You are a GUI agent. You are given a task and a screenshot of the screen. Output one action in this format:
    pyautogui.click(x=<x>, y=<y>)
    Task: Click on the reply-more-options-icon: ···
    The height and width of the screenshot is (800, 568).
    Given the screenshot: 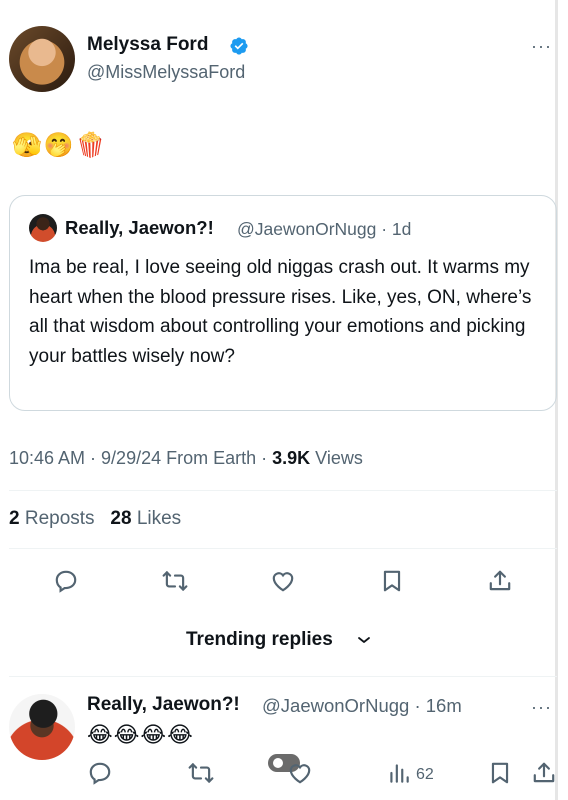 What is the action you would take?
    pyautogui.click(x=541, y=707)
    